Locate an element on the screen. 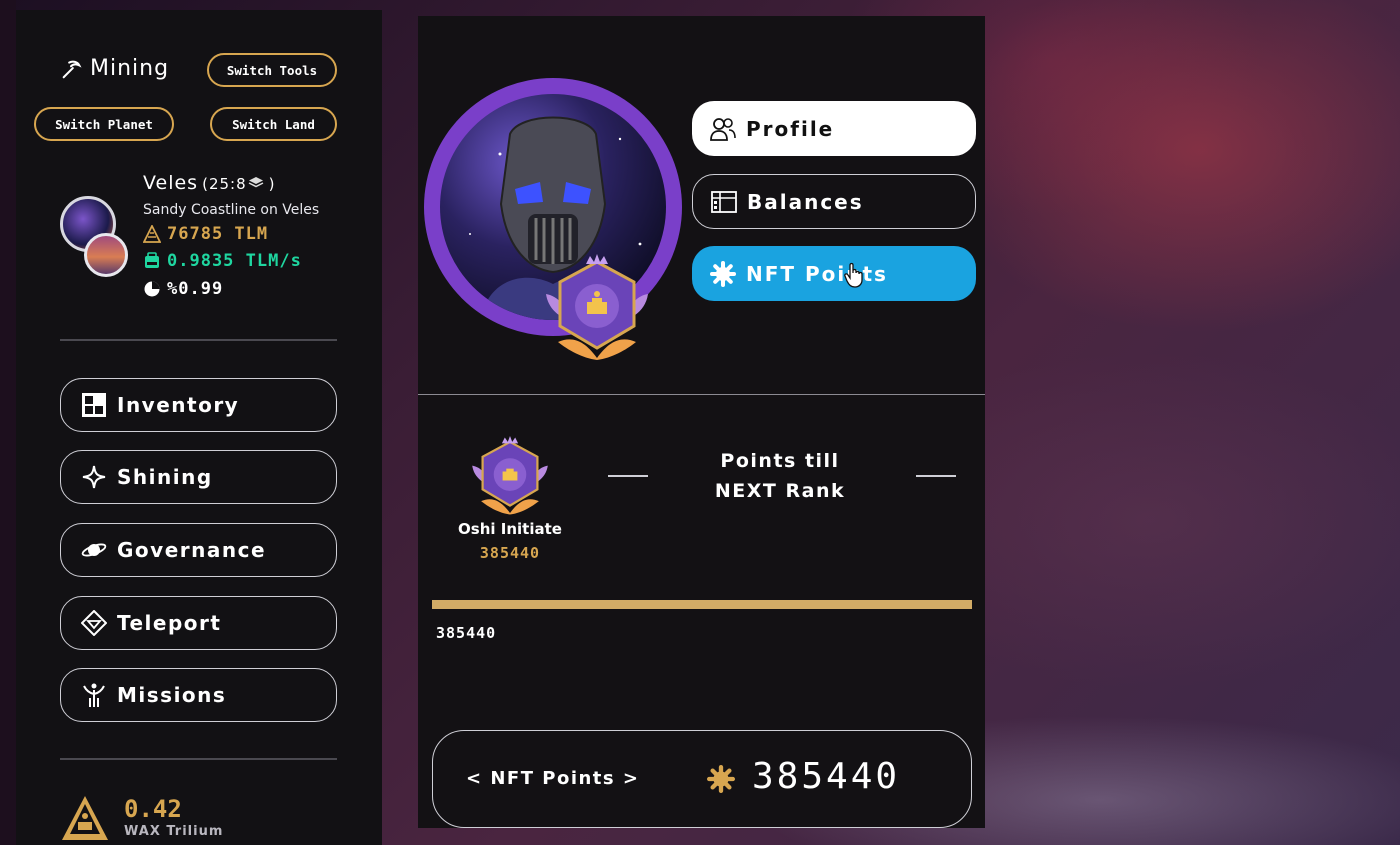 Image resolution: width=1400 pixels, height=845 pixels. next-rank-title-line2: NEXT Rank is located at coordinates (780, 491).